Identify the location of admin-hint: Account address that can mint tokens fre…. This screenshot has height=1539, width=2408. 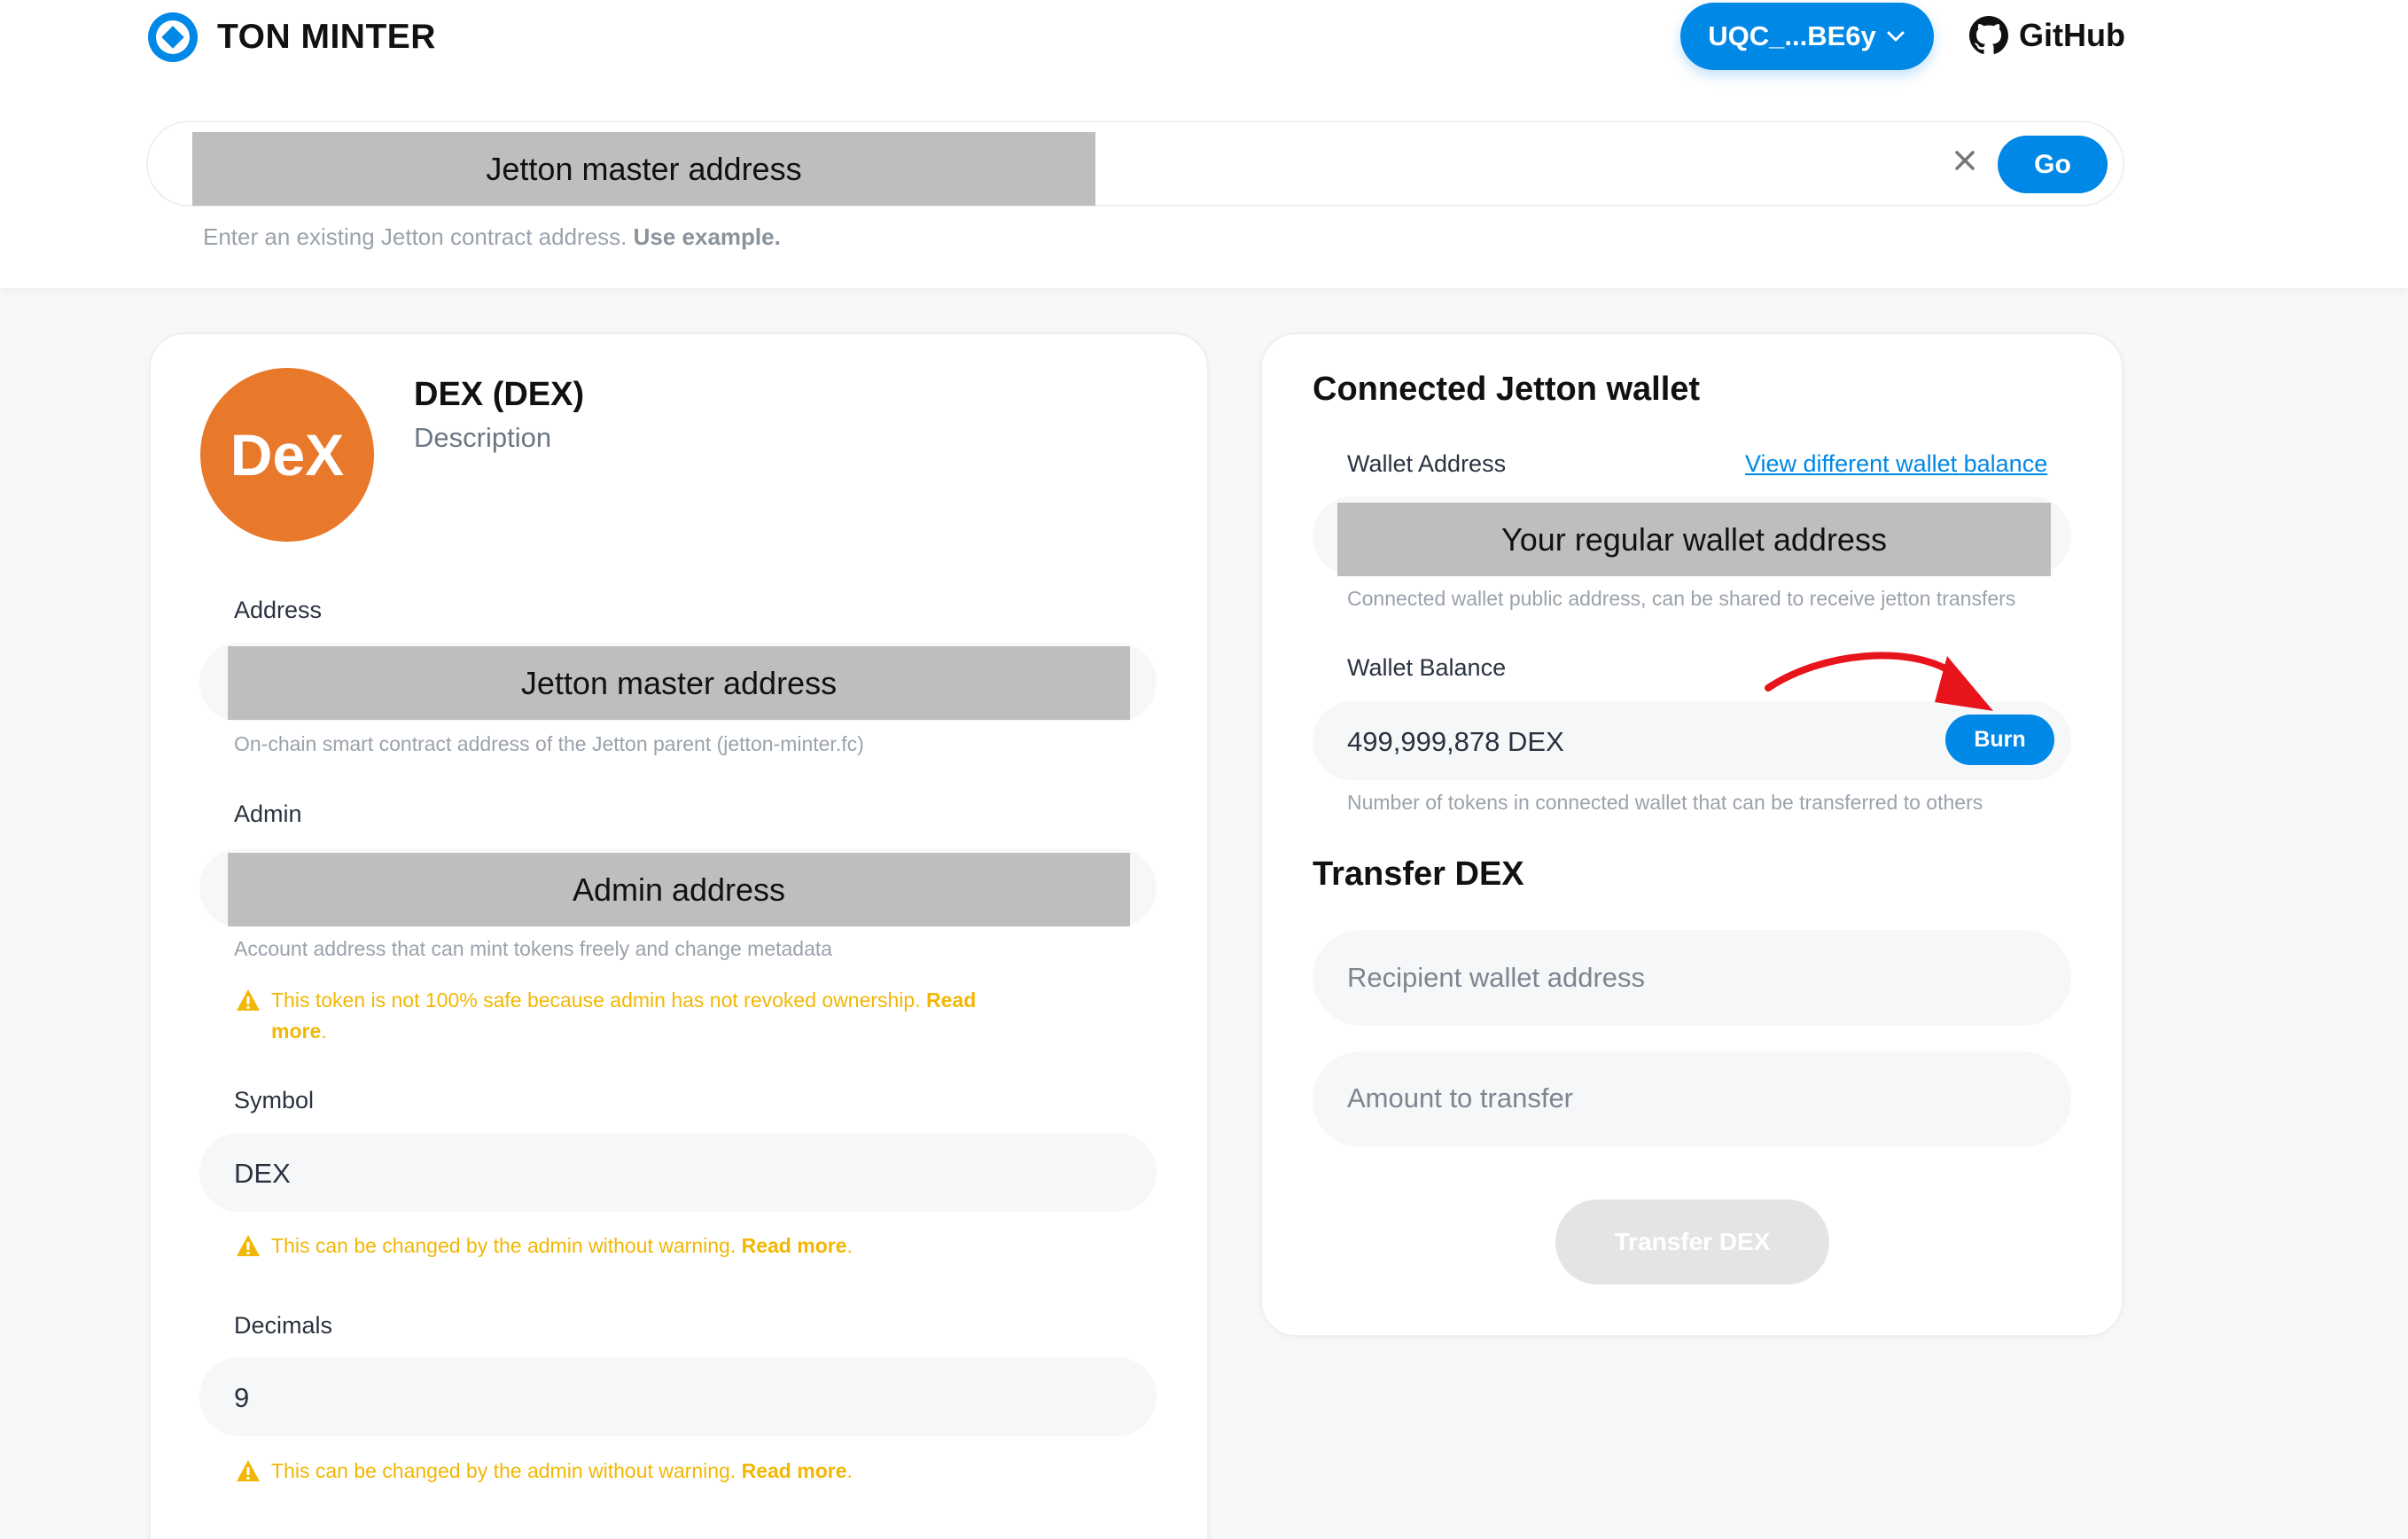
(533, 948).